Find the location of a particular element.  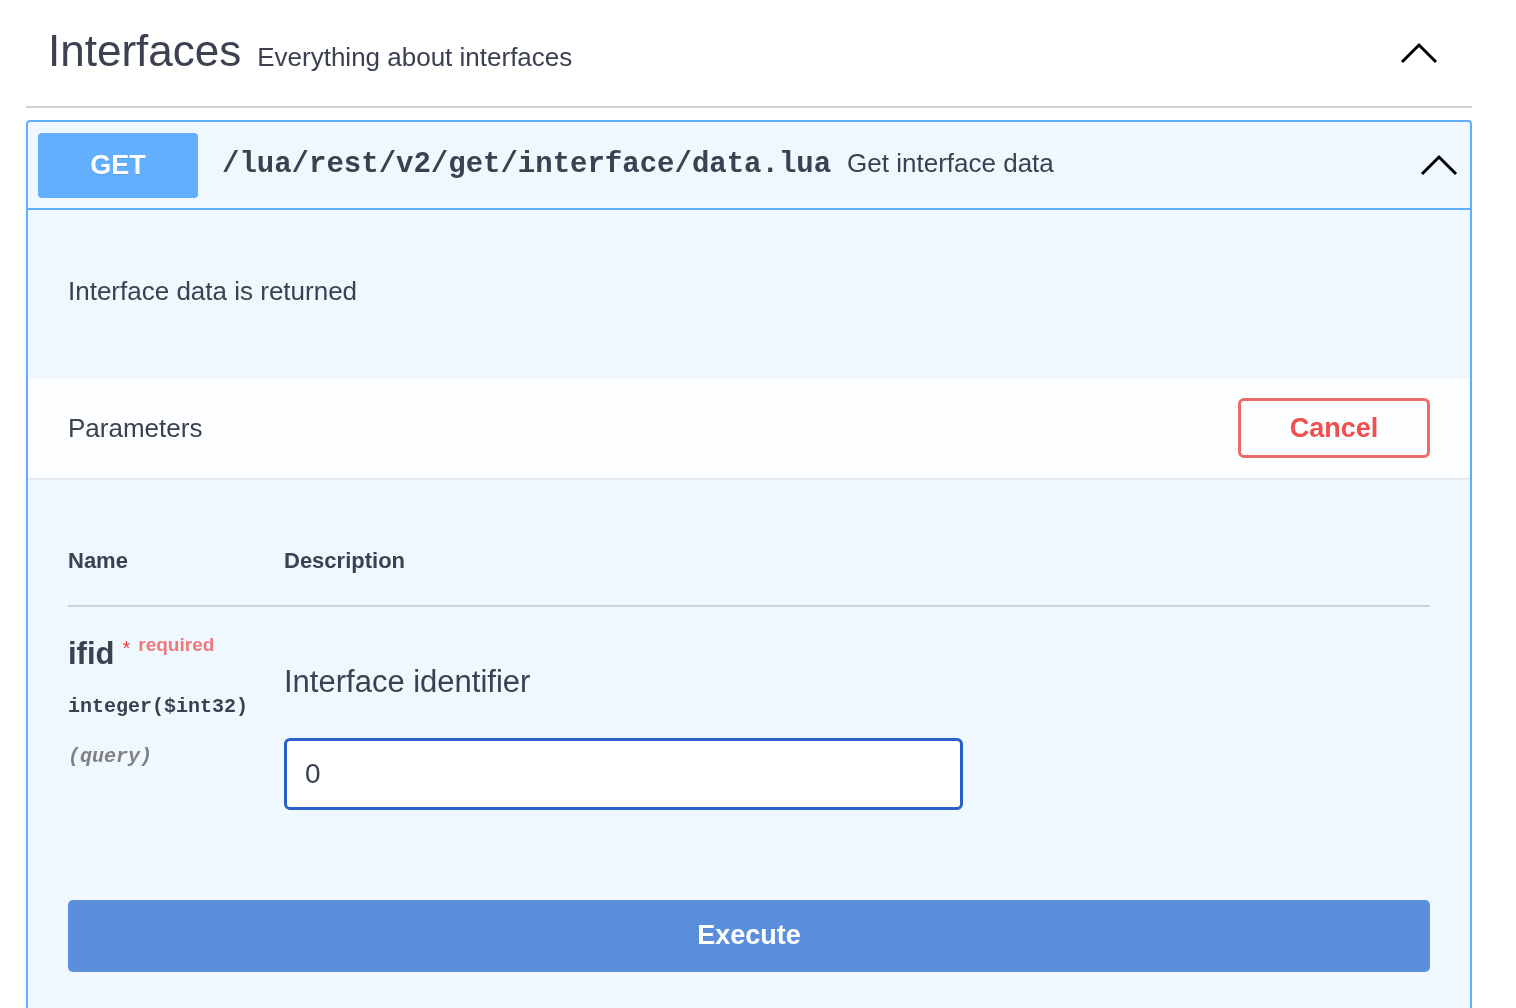

column-header: Name is located at coordinates (98, 561).